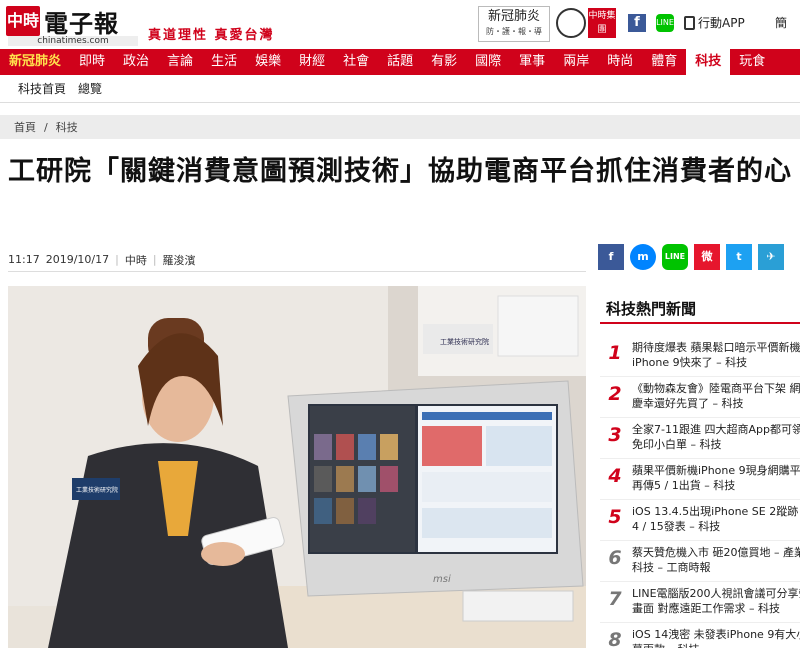 The height and width of the screenshot is (648, 800). What do you see at coordinates (442, 579) in the screenshot?
I see `monitor-brand: msi` at bounding box center [442, 579].